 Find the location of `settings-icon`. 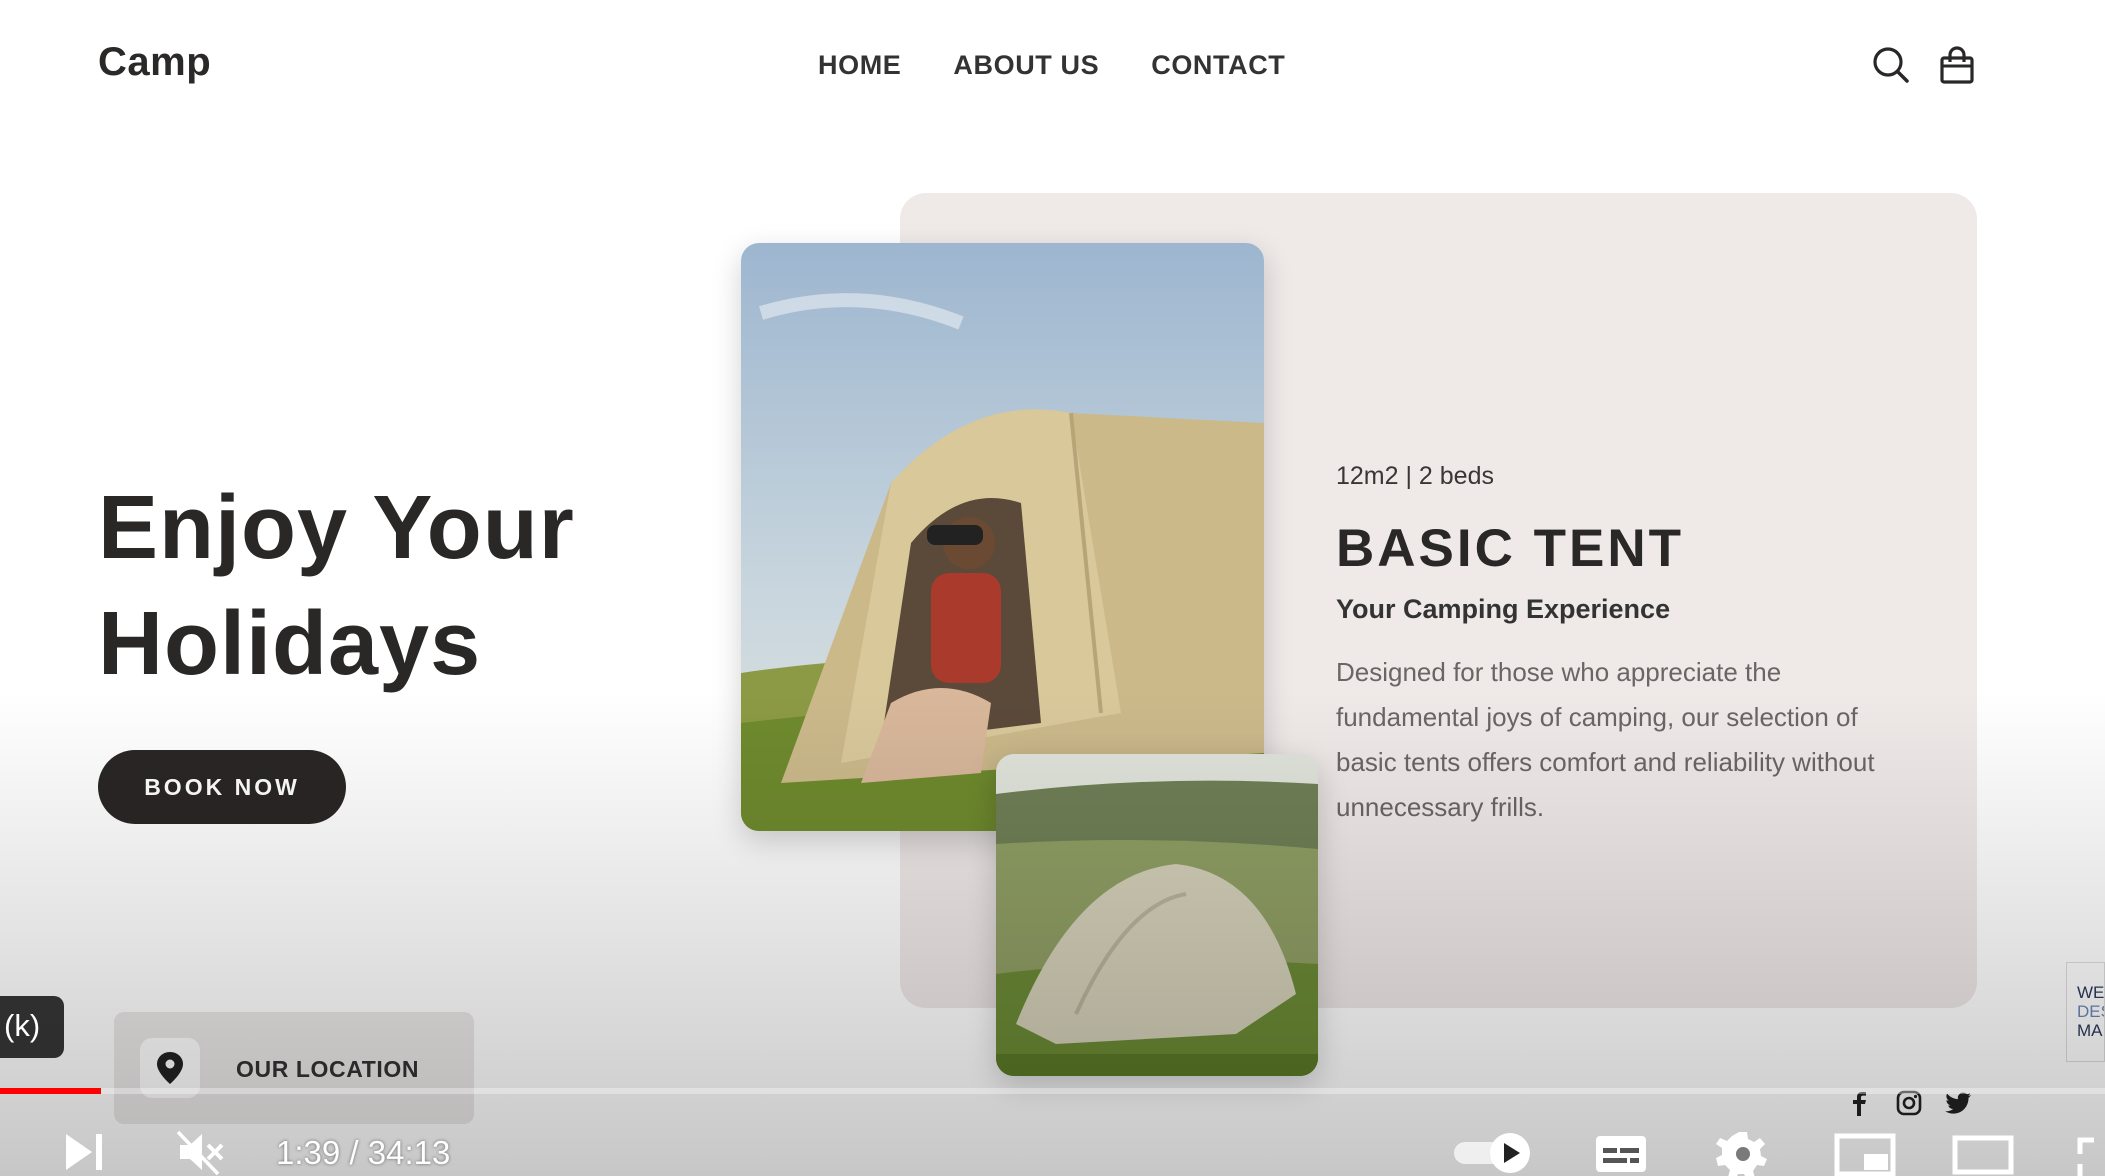

settings-icon is located at coordinates (1743, 1152).